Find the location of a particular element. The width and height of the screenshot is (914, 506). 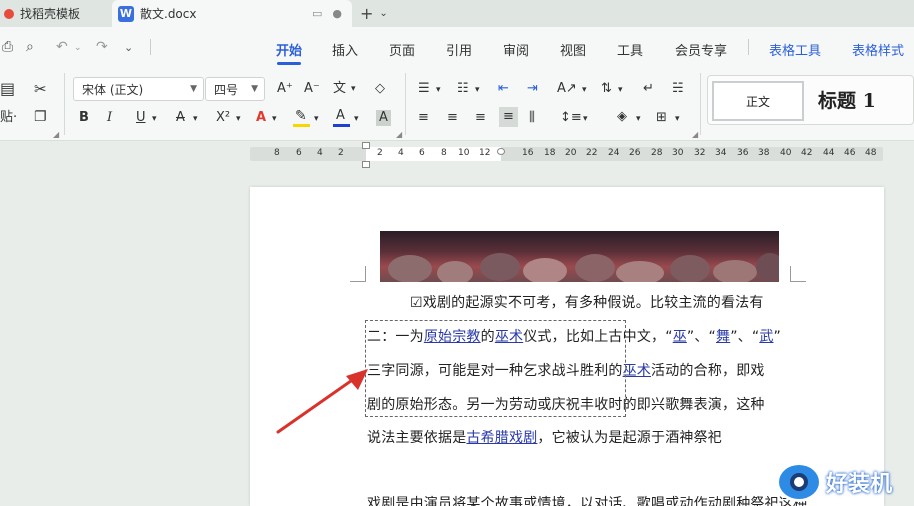

print-icon: ⎙ is located at coordinates (7, 47).